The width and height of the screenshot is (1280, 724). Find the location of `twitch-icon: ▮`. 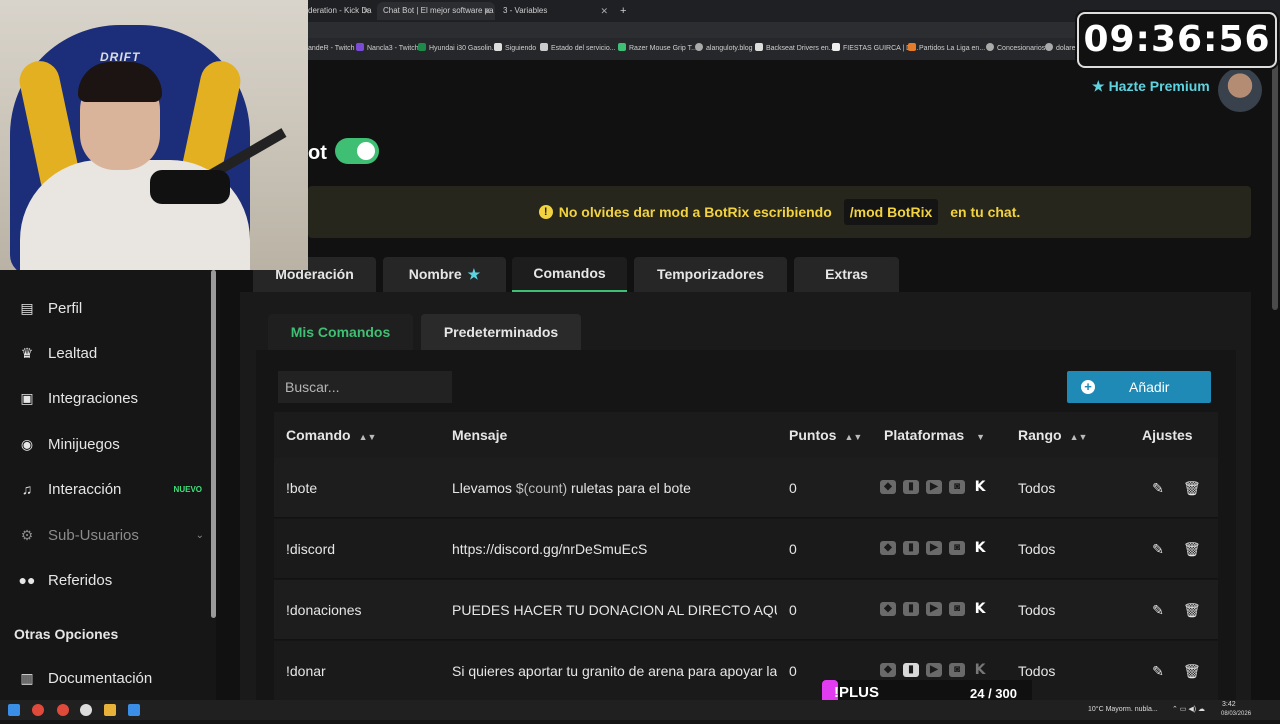

twitch-icon: ▮ is located at coordinates (911, 548).